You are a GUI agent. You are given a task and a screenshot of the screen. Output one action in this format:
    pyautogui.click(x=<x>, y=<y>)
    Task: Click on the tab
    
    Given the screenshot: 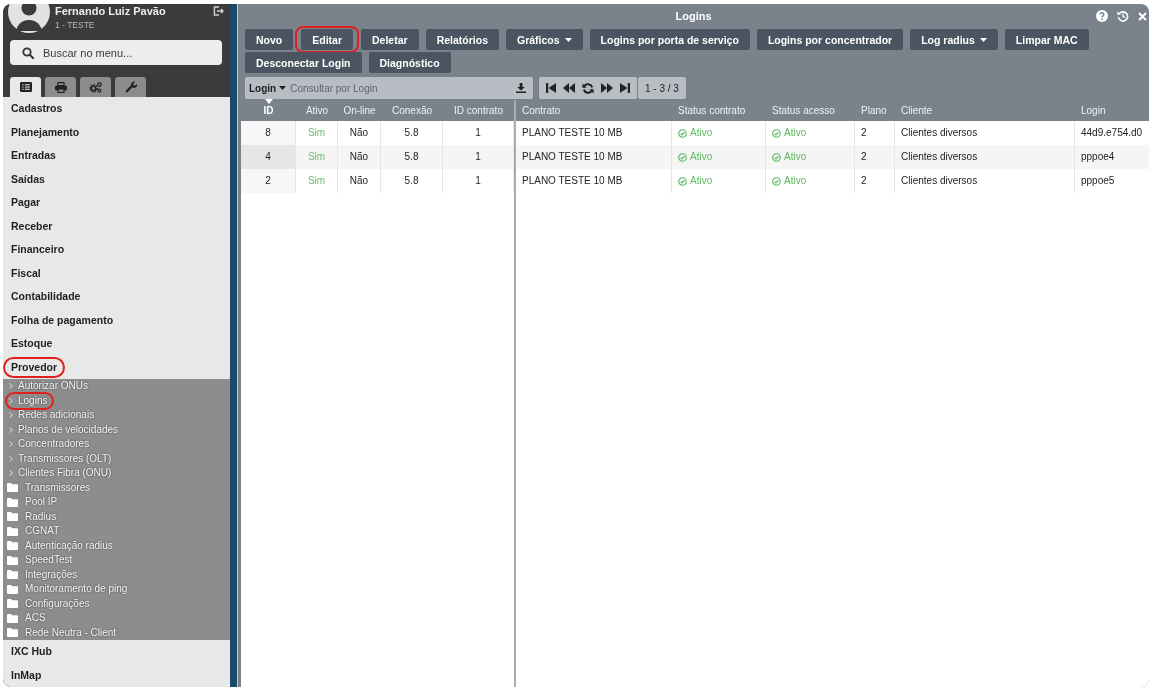 What is the action you would take?
    pyautogui.click(x=25, y=87)
    